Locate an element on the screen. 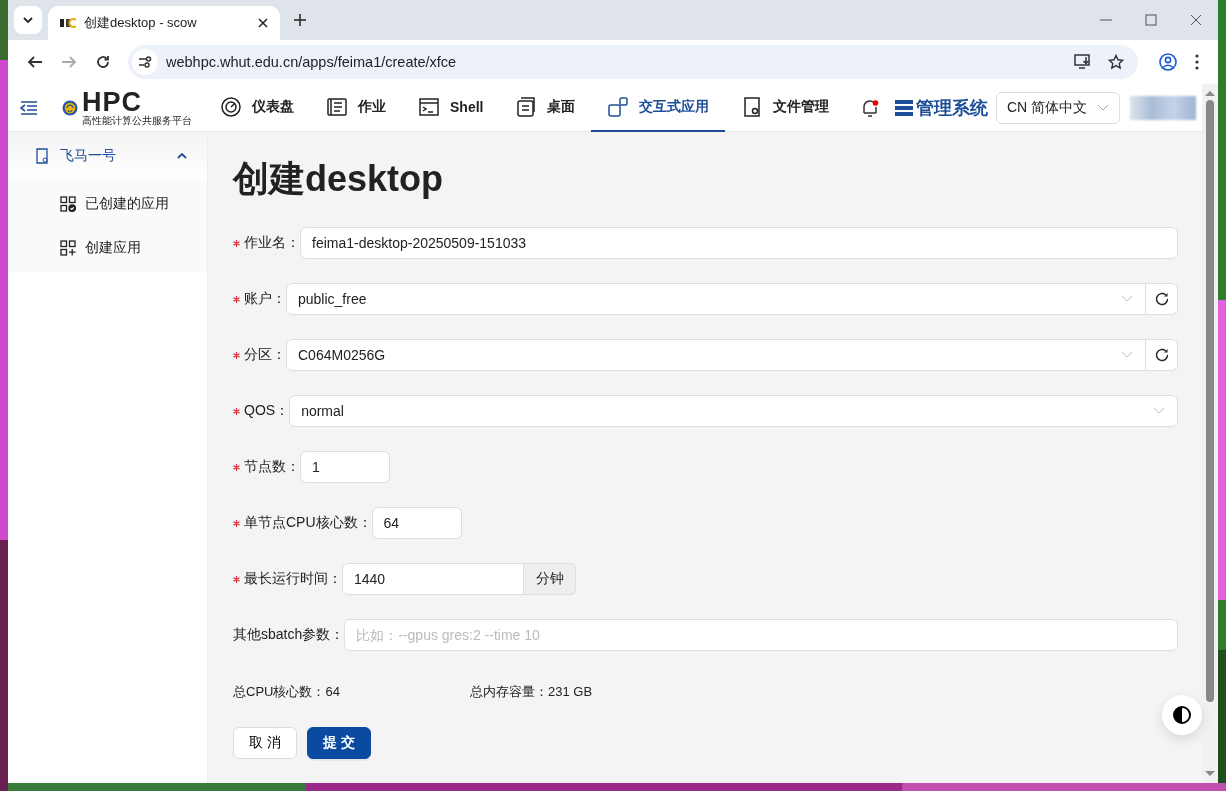  sidebar-item: 已创建的应用 is located at coordinates (107, 204).